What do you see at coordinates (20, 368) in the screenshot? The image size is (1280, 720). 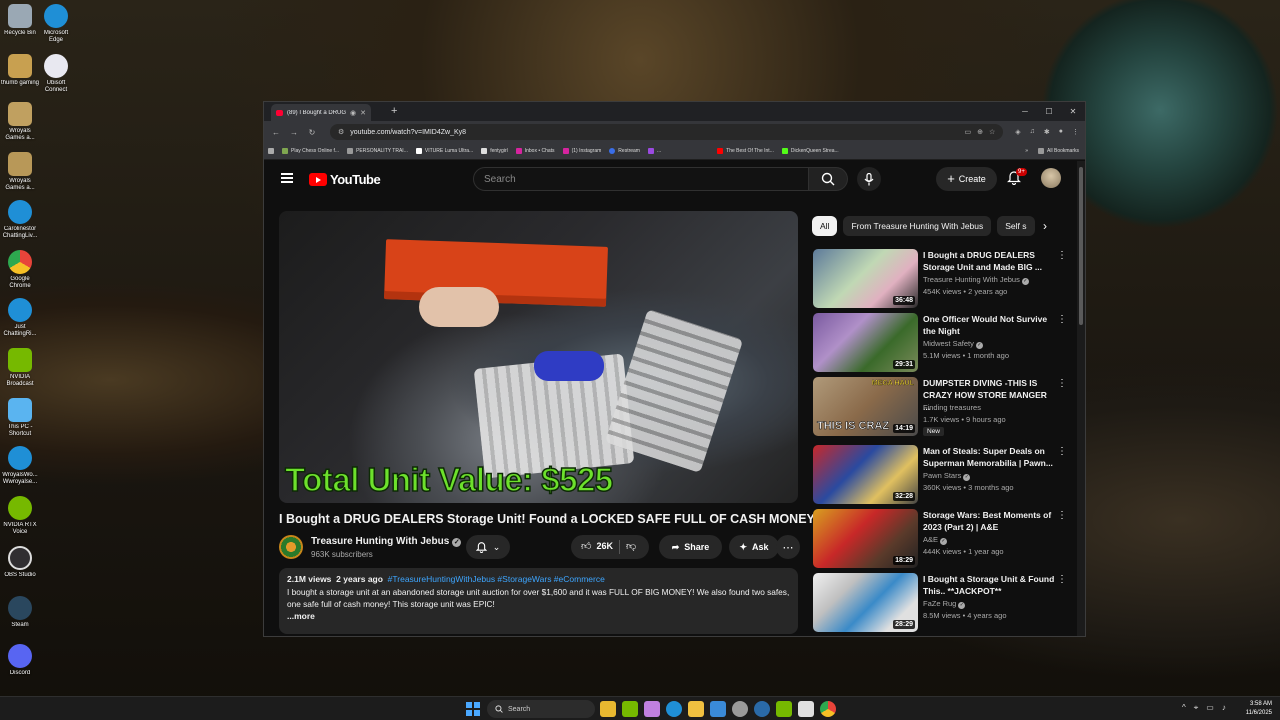 I see `desktop-icon-nvidia-broadcast: NVIDIA Broadcast` at bounding box center [20, 368].